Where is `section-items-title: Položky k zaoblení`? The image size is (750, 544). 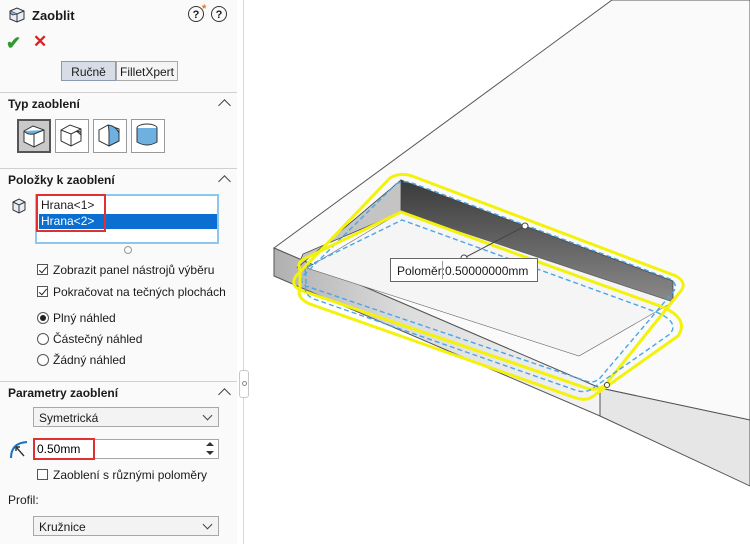 section-items-title: Položky k zaoblení is located at coordinates (61, 180).